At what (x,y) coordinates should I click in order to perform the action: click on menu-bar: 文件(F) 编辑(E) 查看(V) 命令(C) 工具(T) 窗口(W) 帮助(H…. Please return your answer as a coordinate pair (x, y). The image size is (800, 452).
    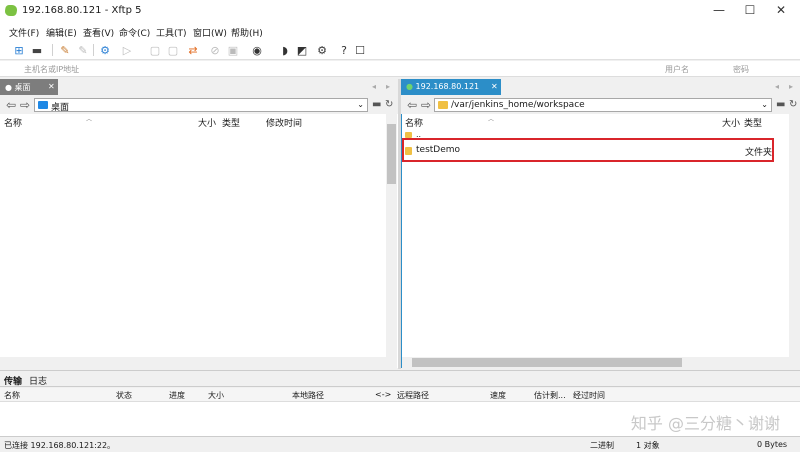
    Looking at the image, I should click on (400, 31).